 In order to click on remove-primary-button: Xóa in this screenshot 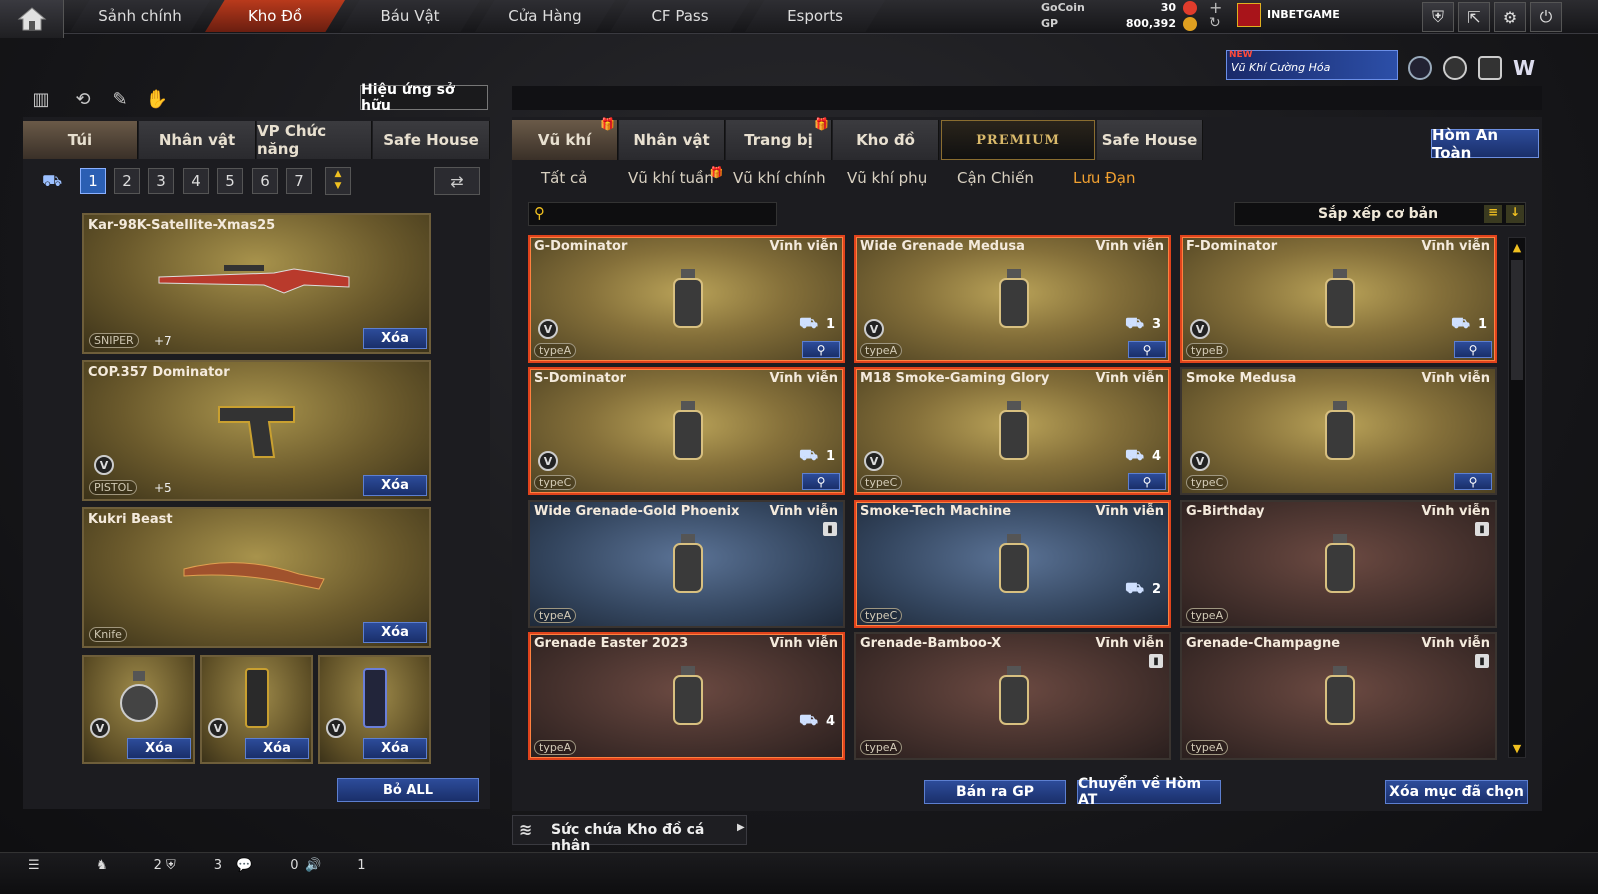, I will do `click(395, 338)`.